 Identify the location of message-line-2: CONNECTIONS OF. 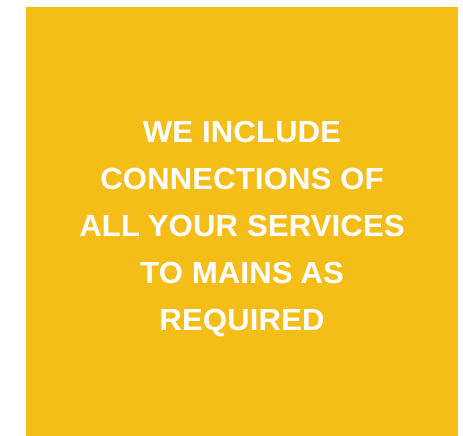
(242, 178).